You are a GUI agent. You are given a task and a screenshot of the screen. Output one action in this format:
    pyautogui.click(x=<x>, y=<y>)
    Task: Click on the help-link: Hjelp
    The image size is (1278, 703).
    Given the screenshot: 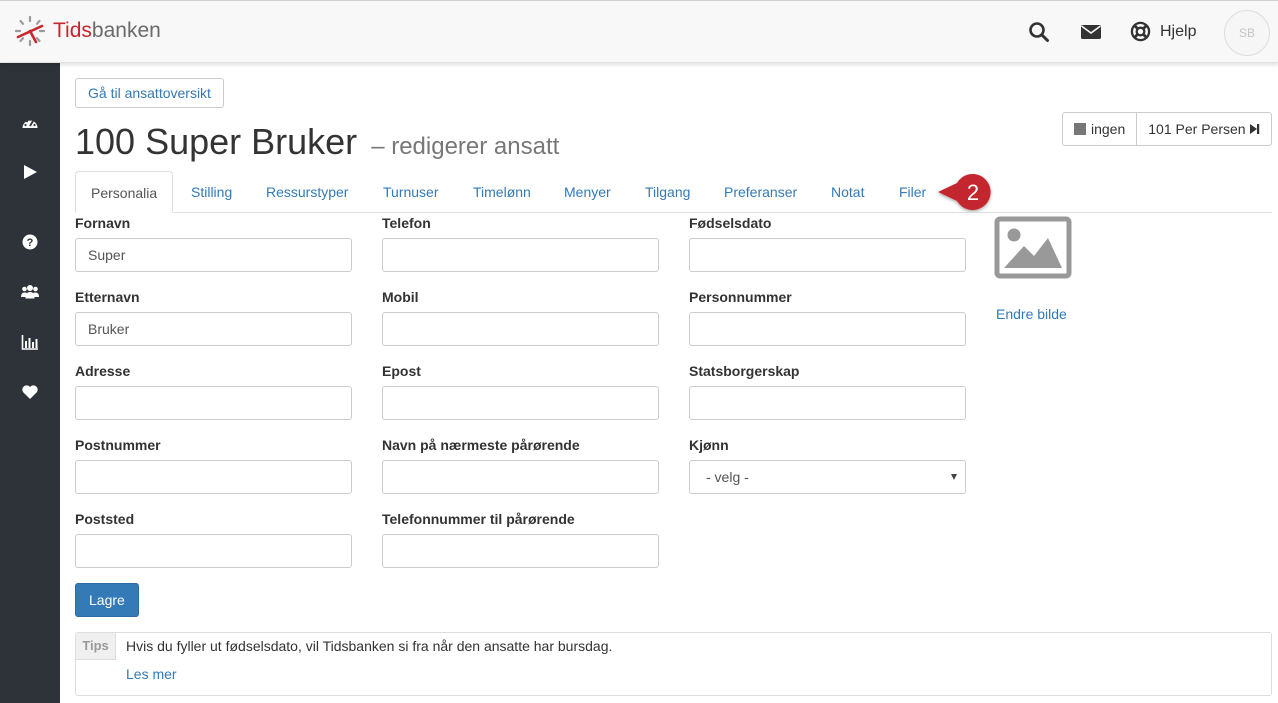 What is the action you would take?
    pyautogui.click(x=1163, y=31)
    